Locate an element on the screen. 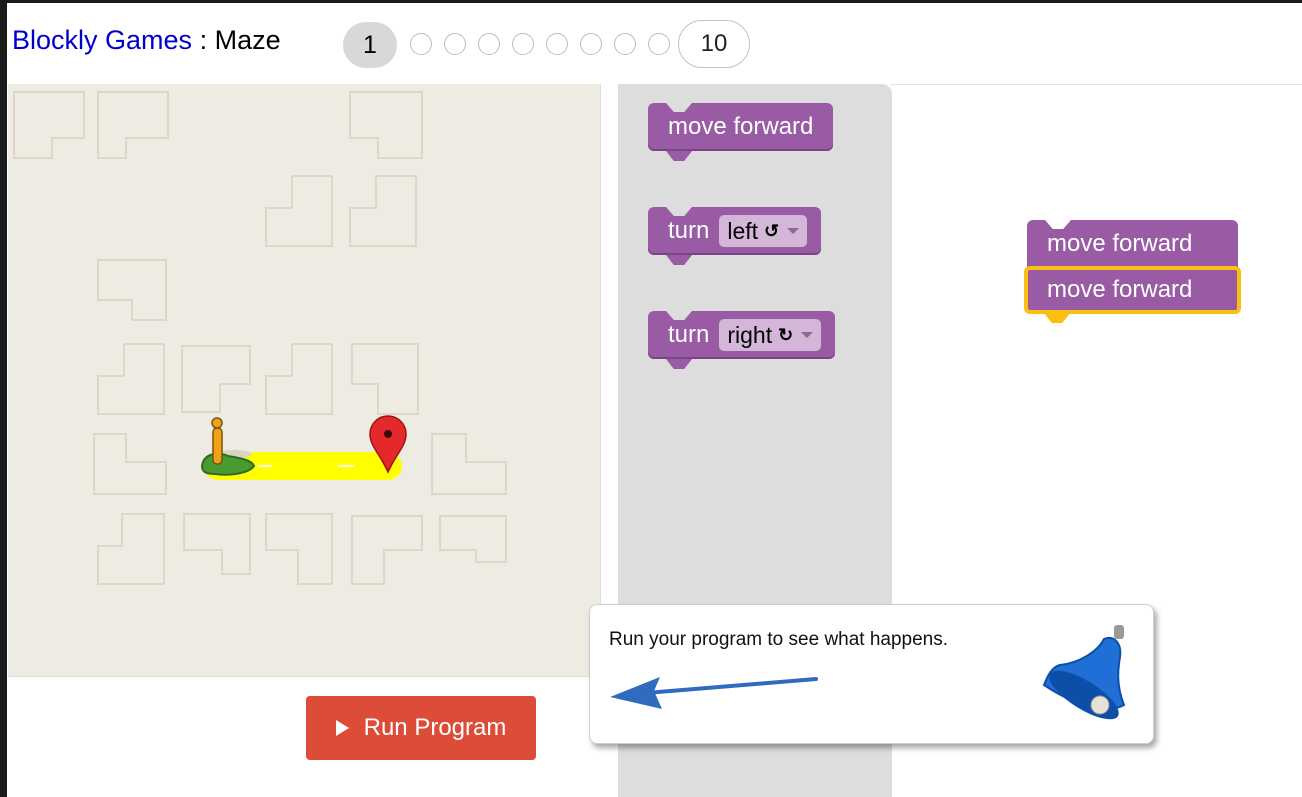 The width and height of the screenshot is (1302, 797). toolbox-move-forward-block: move forward is located at coordinates (741, 132).